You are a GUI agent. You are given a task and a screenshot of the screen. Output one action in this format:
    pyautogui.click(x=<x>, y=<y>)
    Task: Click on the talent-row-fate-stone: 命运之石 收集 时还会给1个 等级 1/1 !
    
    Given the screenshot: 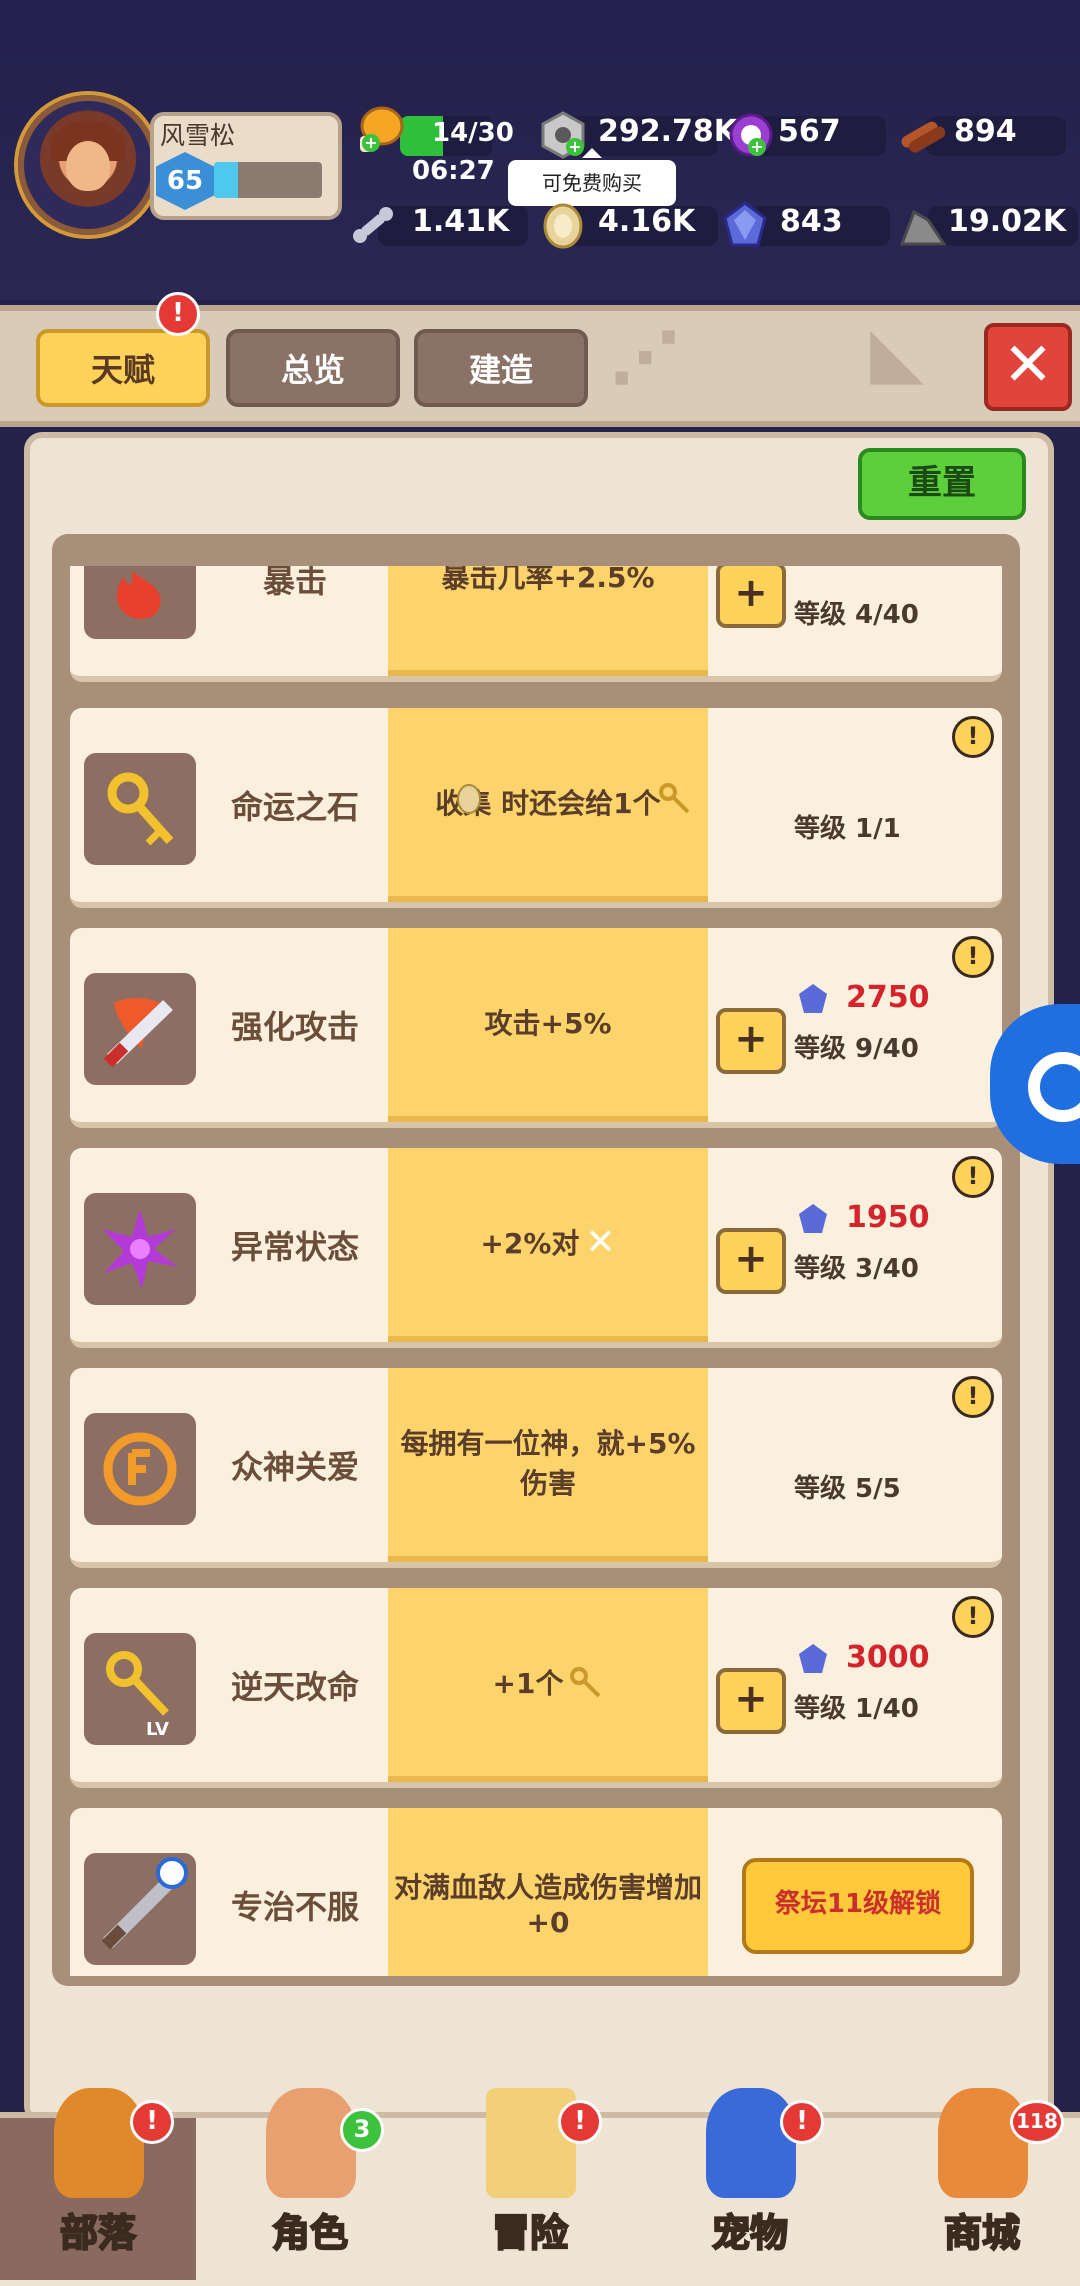 What is the action you would take?
    pyautogui.click(x=536, y=808)
    